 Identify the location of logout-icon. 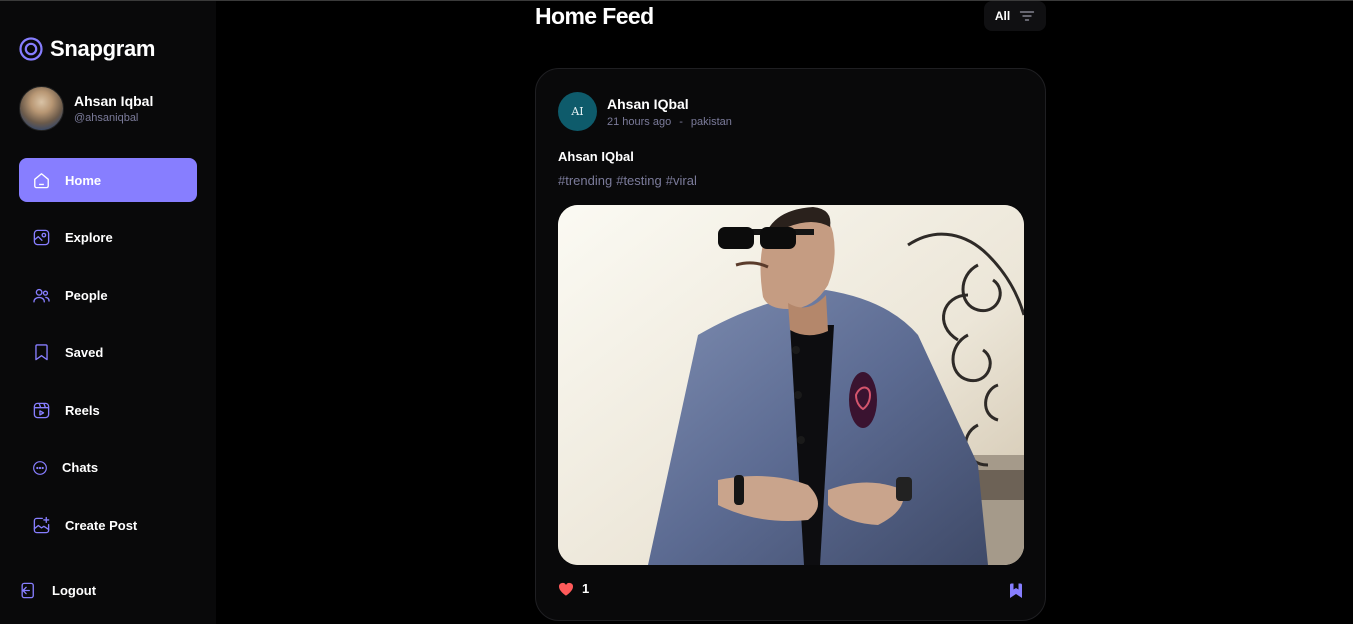
(27, 590).